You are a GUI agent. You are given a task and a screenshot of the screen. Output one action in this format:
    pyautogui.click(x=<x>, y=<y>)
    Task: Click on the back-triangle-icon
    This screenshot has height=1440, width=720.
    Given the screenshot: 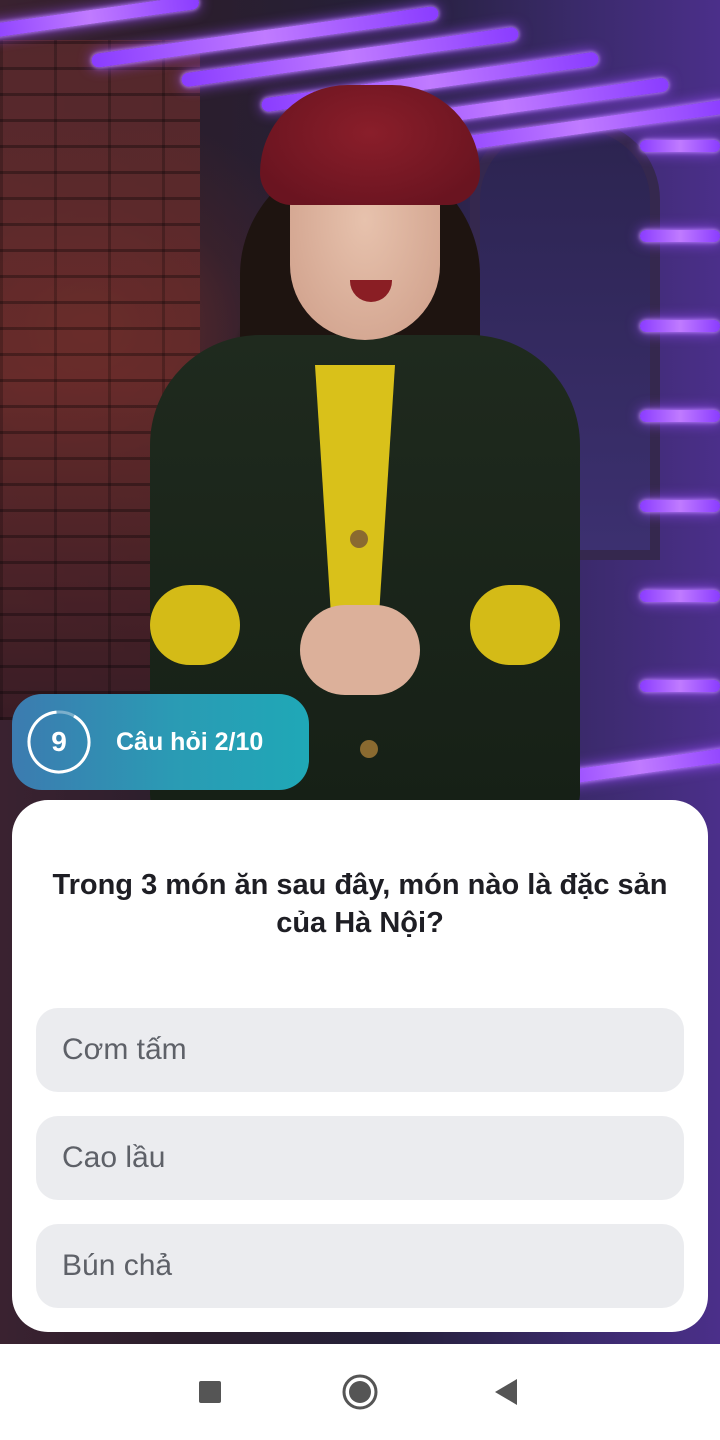 What is the action you would take?
    pyautogui.click(x=506, y=1392)
    